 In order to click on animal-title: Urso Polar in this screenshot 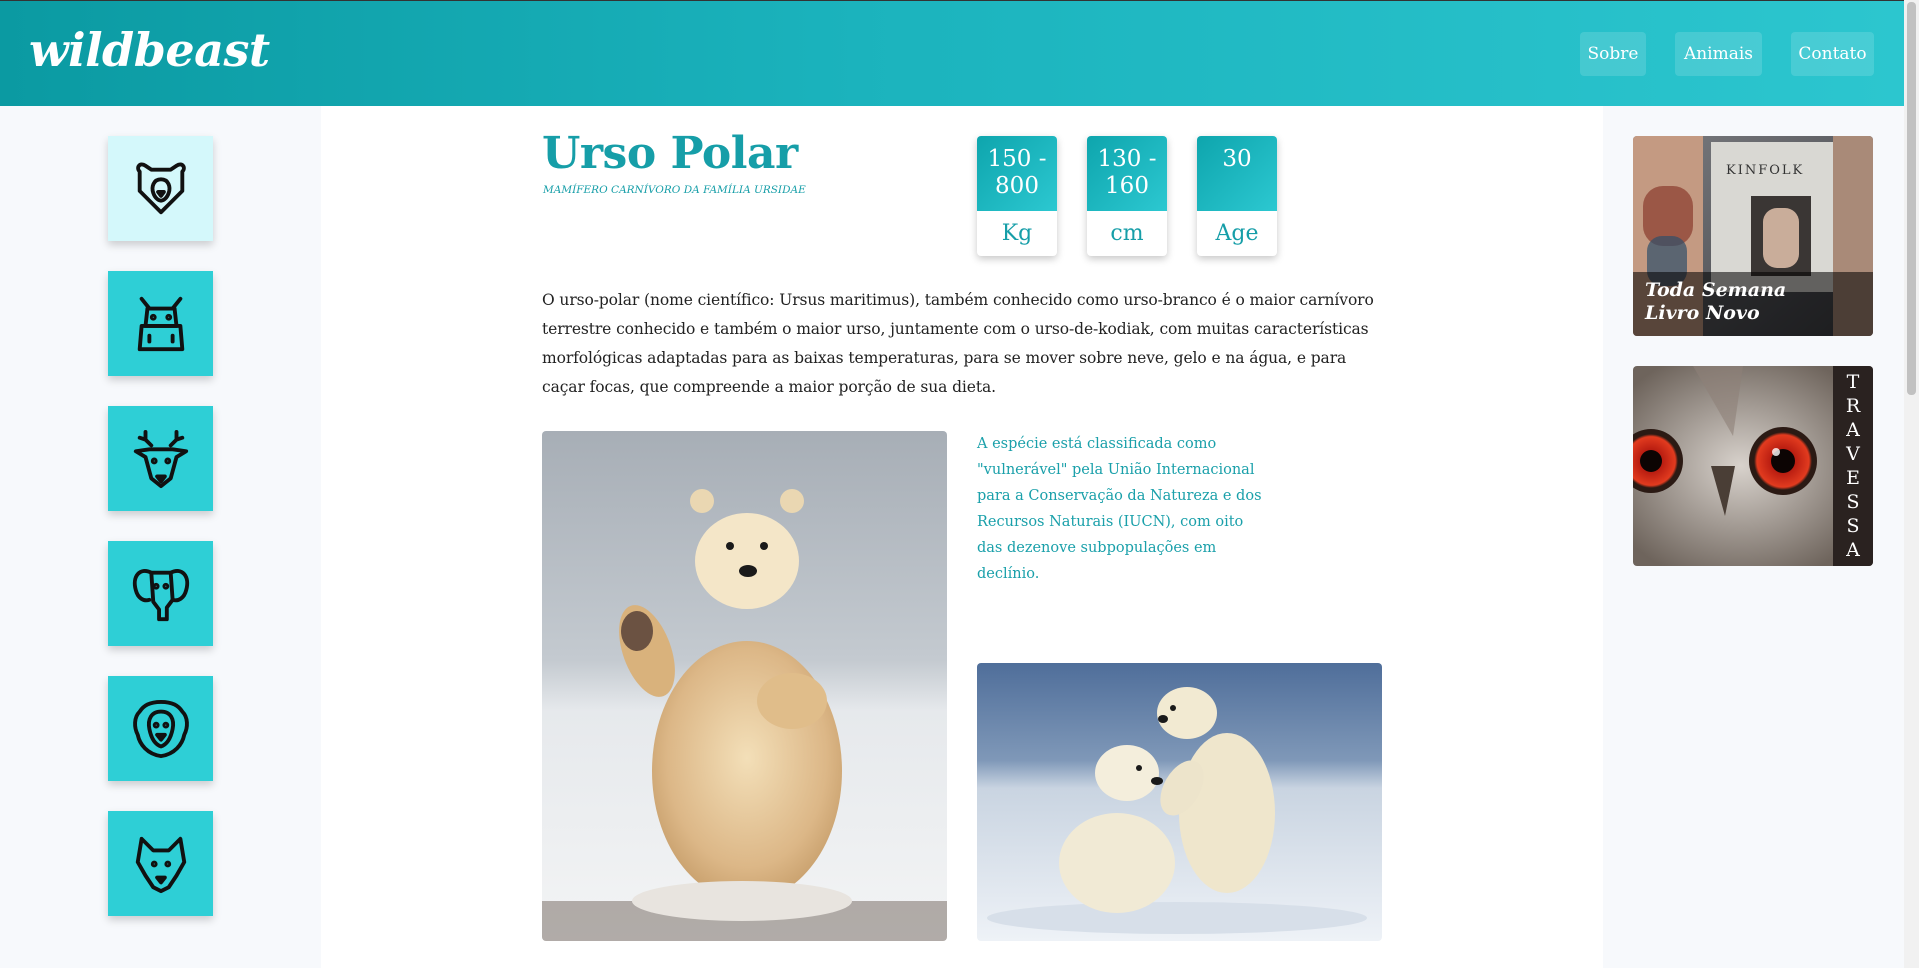, I will do `click(670, 153)`.